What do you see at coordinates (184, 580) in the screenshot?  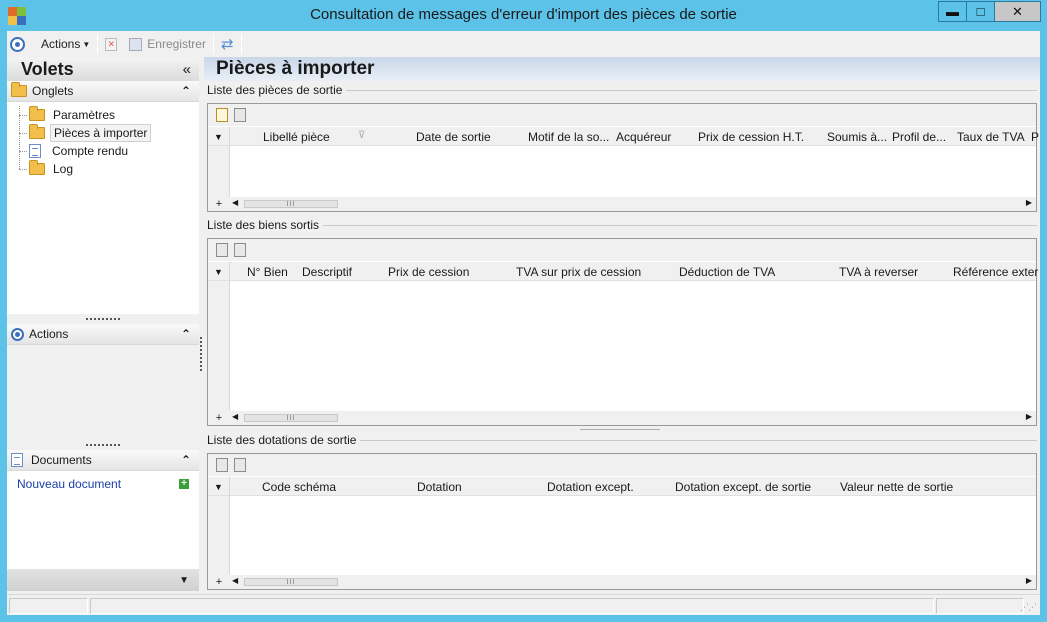 I see `chevron-down-icon: ▼` at bounding box center [184, 580].